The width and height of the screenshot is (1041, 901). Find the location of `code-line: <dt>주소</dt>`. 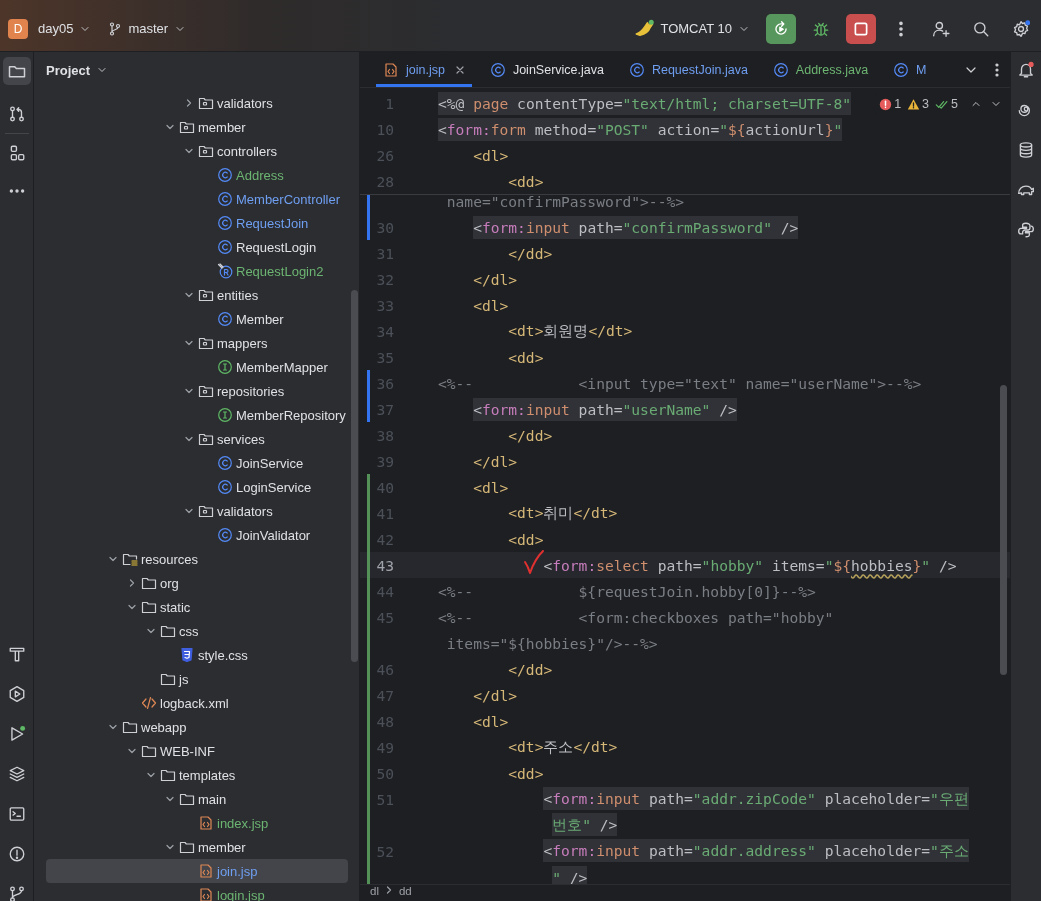

code-line: <dt>주소</dt> is located at coordinates (562, 747).